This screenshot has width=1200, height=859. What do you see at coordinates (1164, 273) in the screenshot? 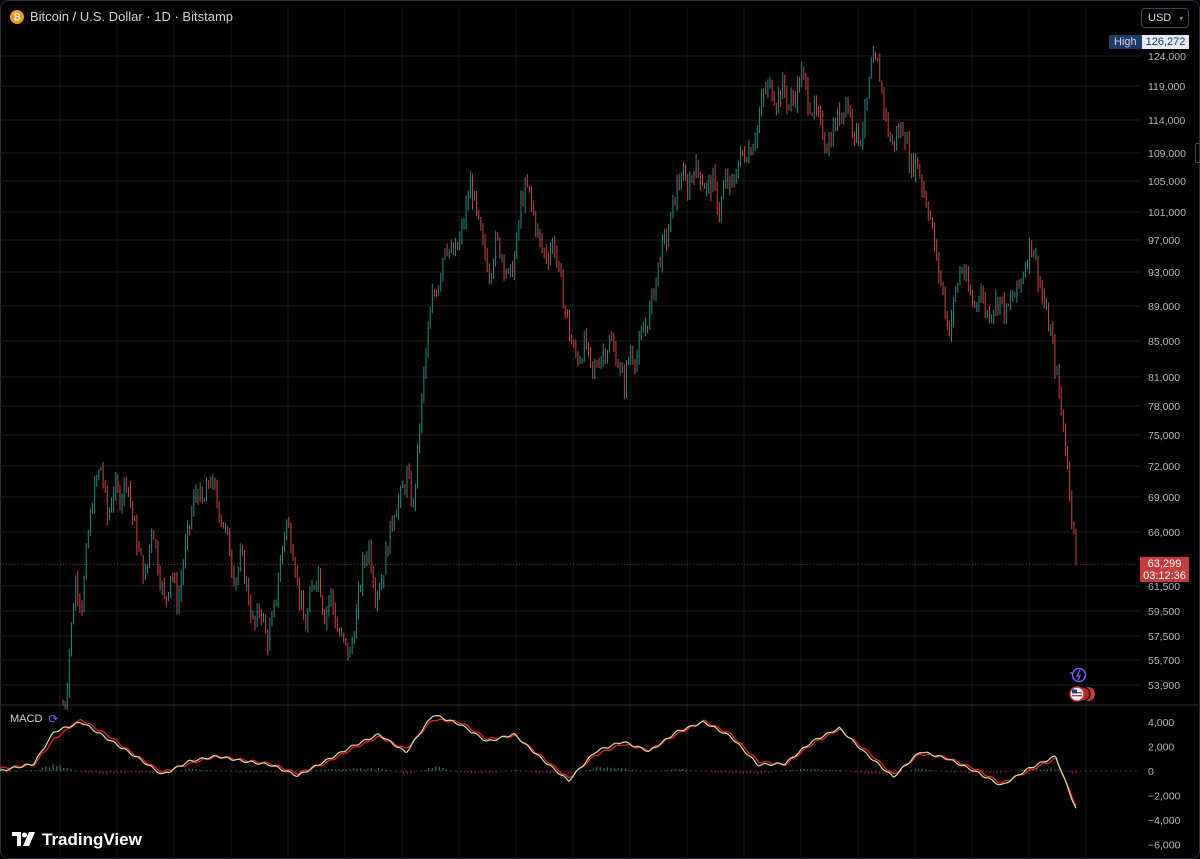
I see `price-tick-label: 93,000` at bounding box center [1164, 273].